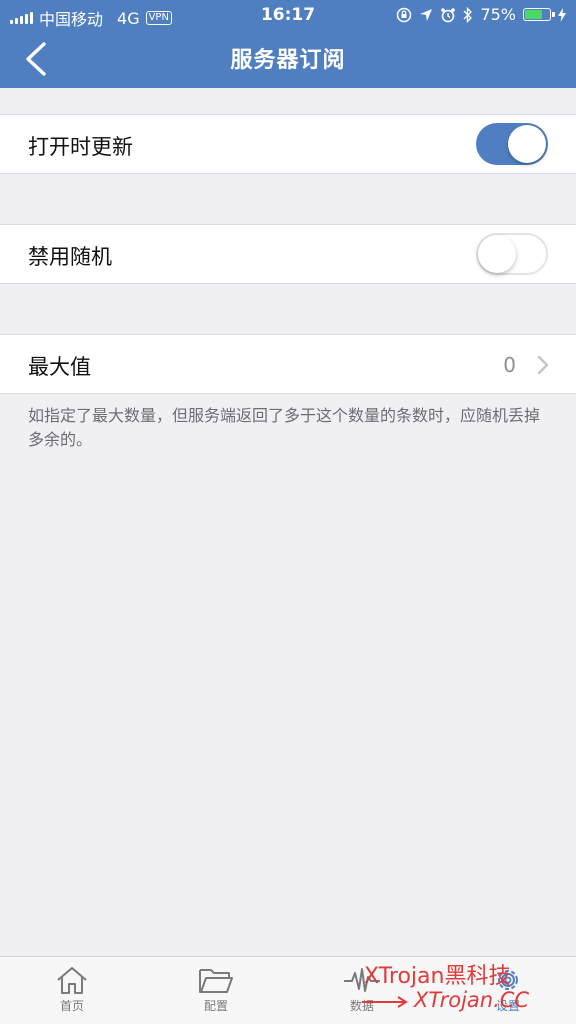  What do you see at coordinates (288, 254) in the screenshot?
I see `disable-random-row: 禁用随机` at bounding box center [288, 254].